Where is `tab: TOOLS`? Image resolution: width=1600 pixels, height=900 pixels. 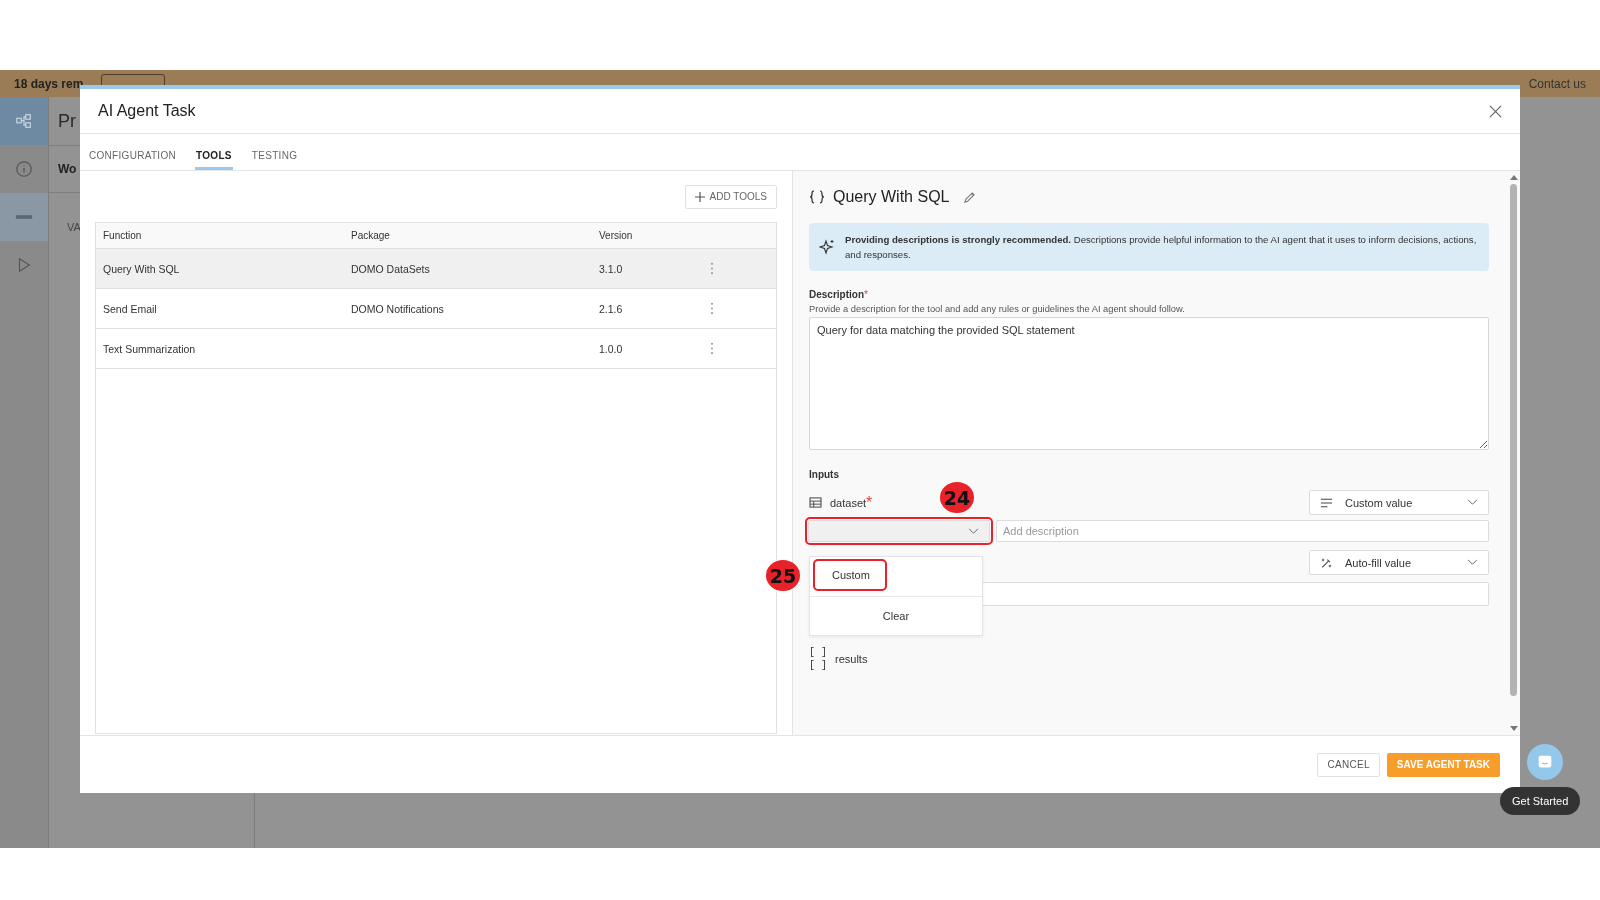
tab: TOOLS is located at coordinates (214, 152).